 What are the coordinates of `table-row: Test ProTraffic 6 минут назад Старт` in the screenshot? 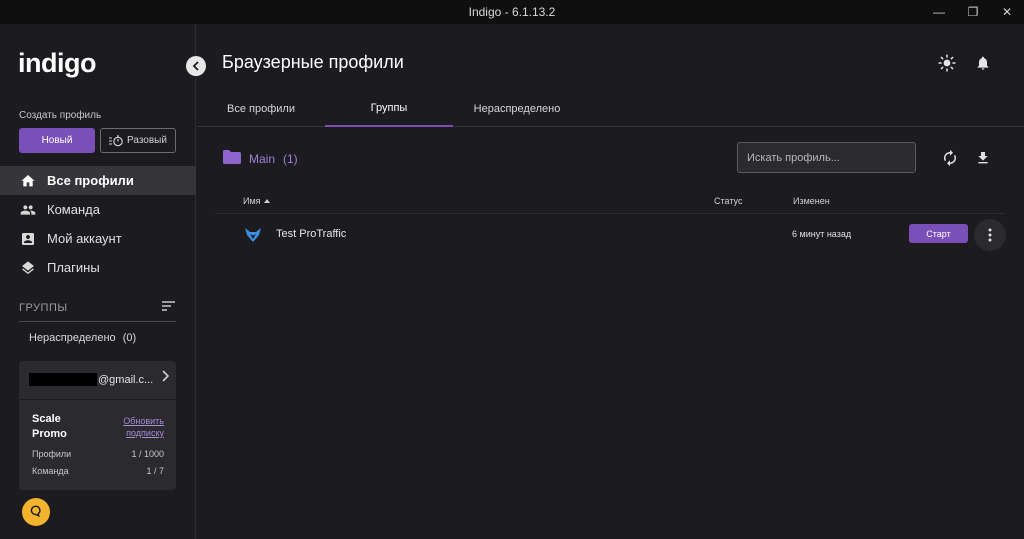 It's located at (610, 235).